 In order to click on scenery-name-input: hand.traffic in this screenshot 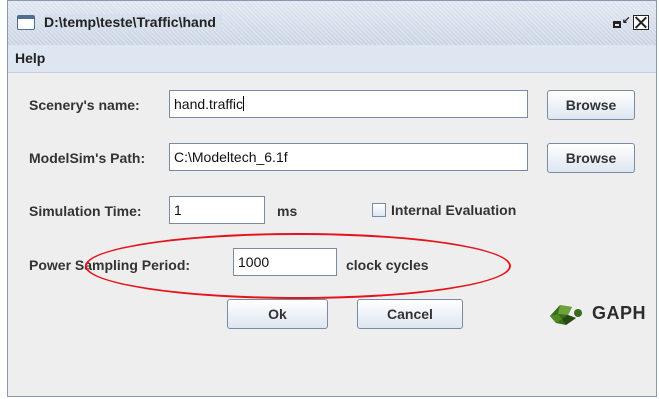, I will do `click(348, 104)`.